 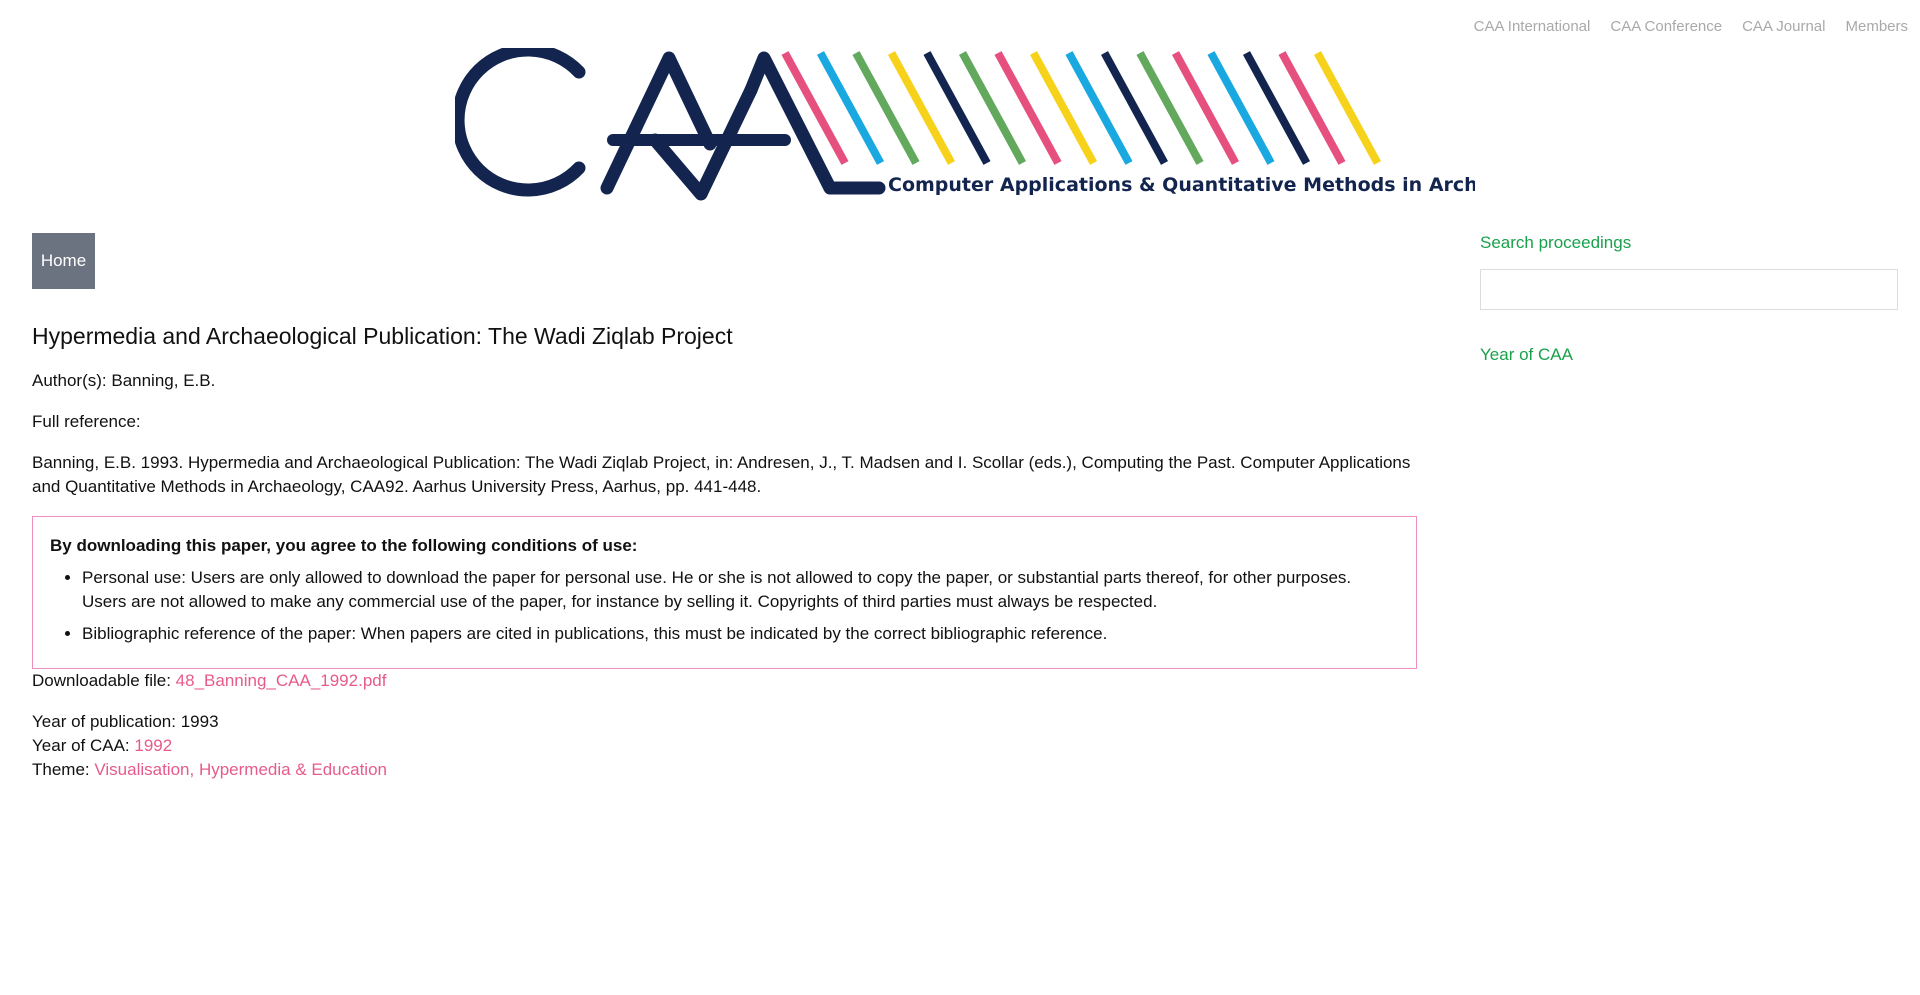 I want to click on download-file-link: 48_Banning_CAA_1992.pdf, so click(x=281, y=680).